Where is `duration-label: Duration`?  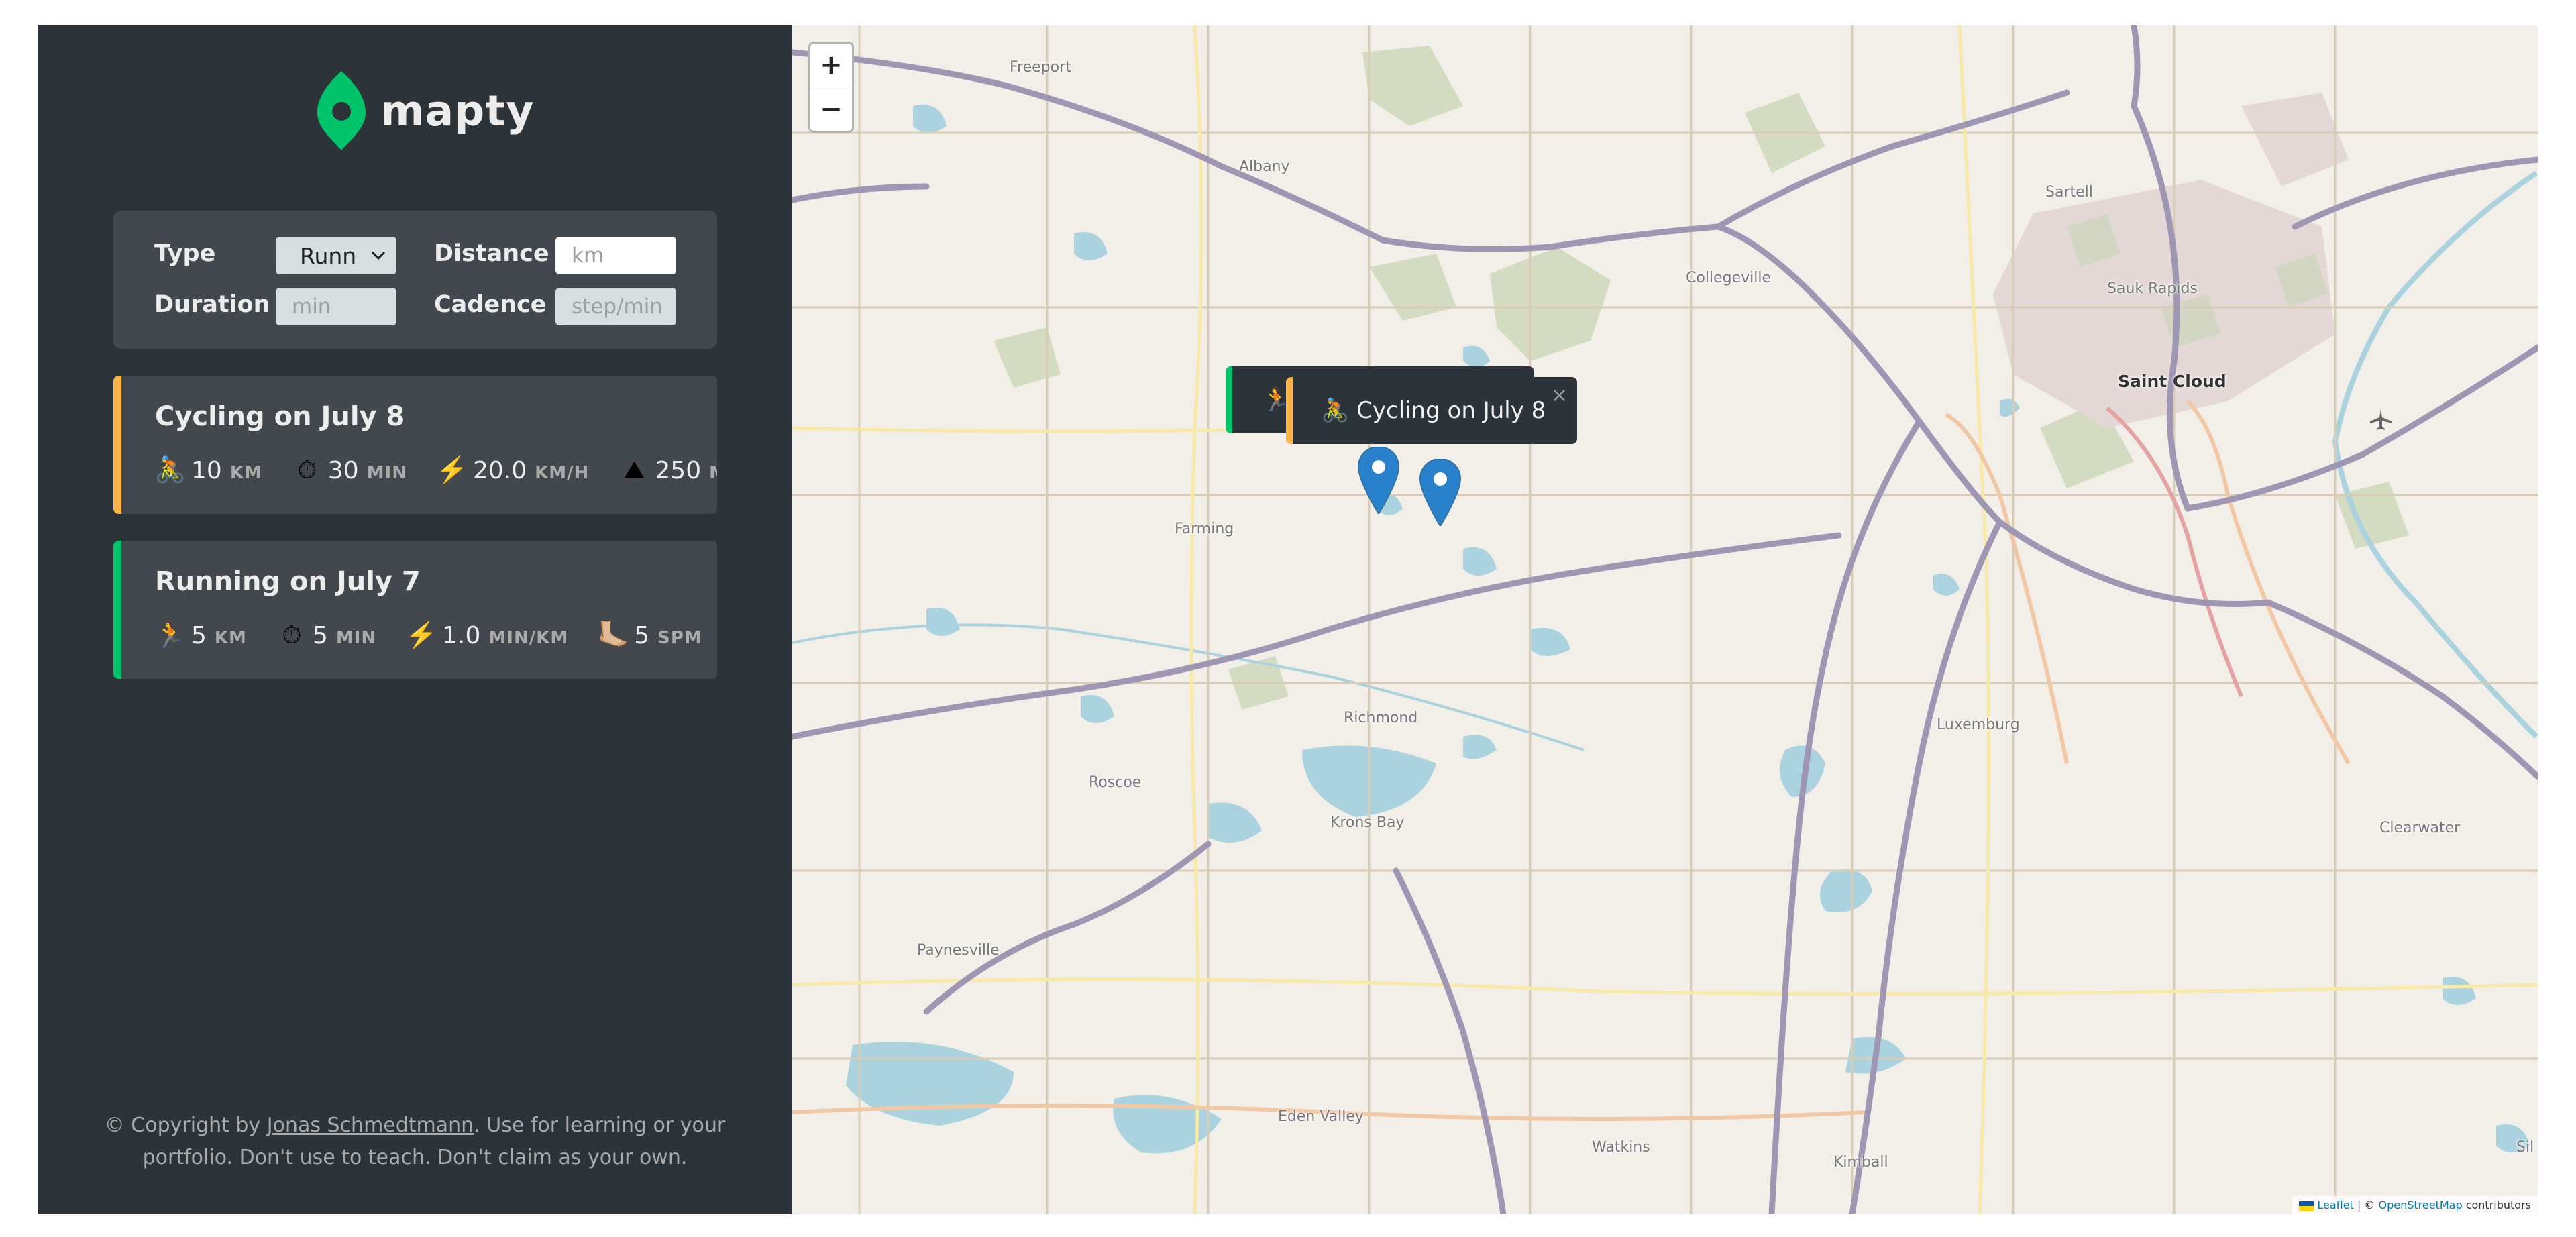 duration-label: Duration is located at coordinates (212, 304).